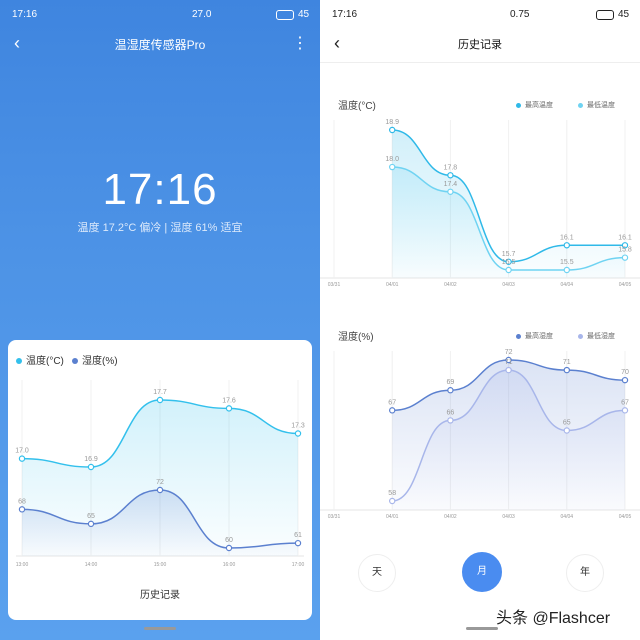 This screenshot has height=640, width=640. What do you see at coordinates (509, 254) in the screenshot?
I see `max-temp-series-data-label: 15.7` at bounding box center [509, 254].